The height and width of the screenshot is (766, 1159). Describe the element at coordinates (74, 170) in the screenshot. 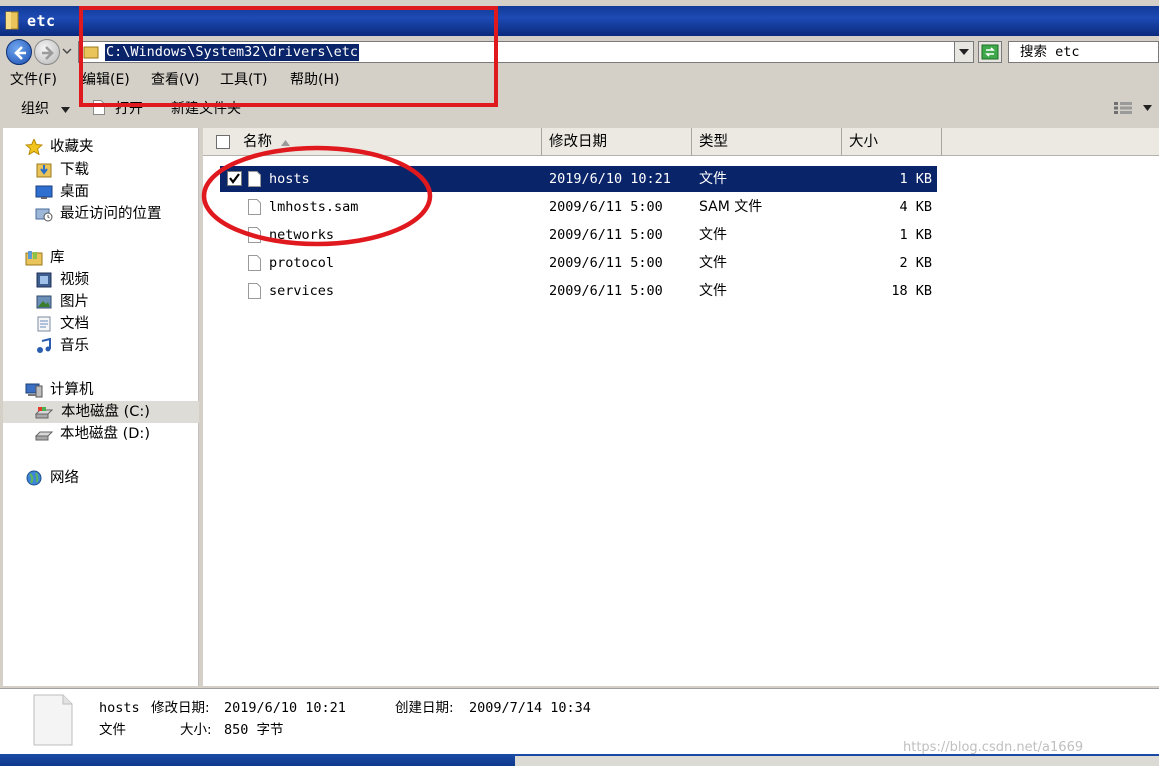

I see `nav-downloads-label: 下载` at that location.